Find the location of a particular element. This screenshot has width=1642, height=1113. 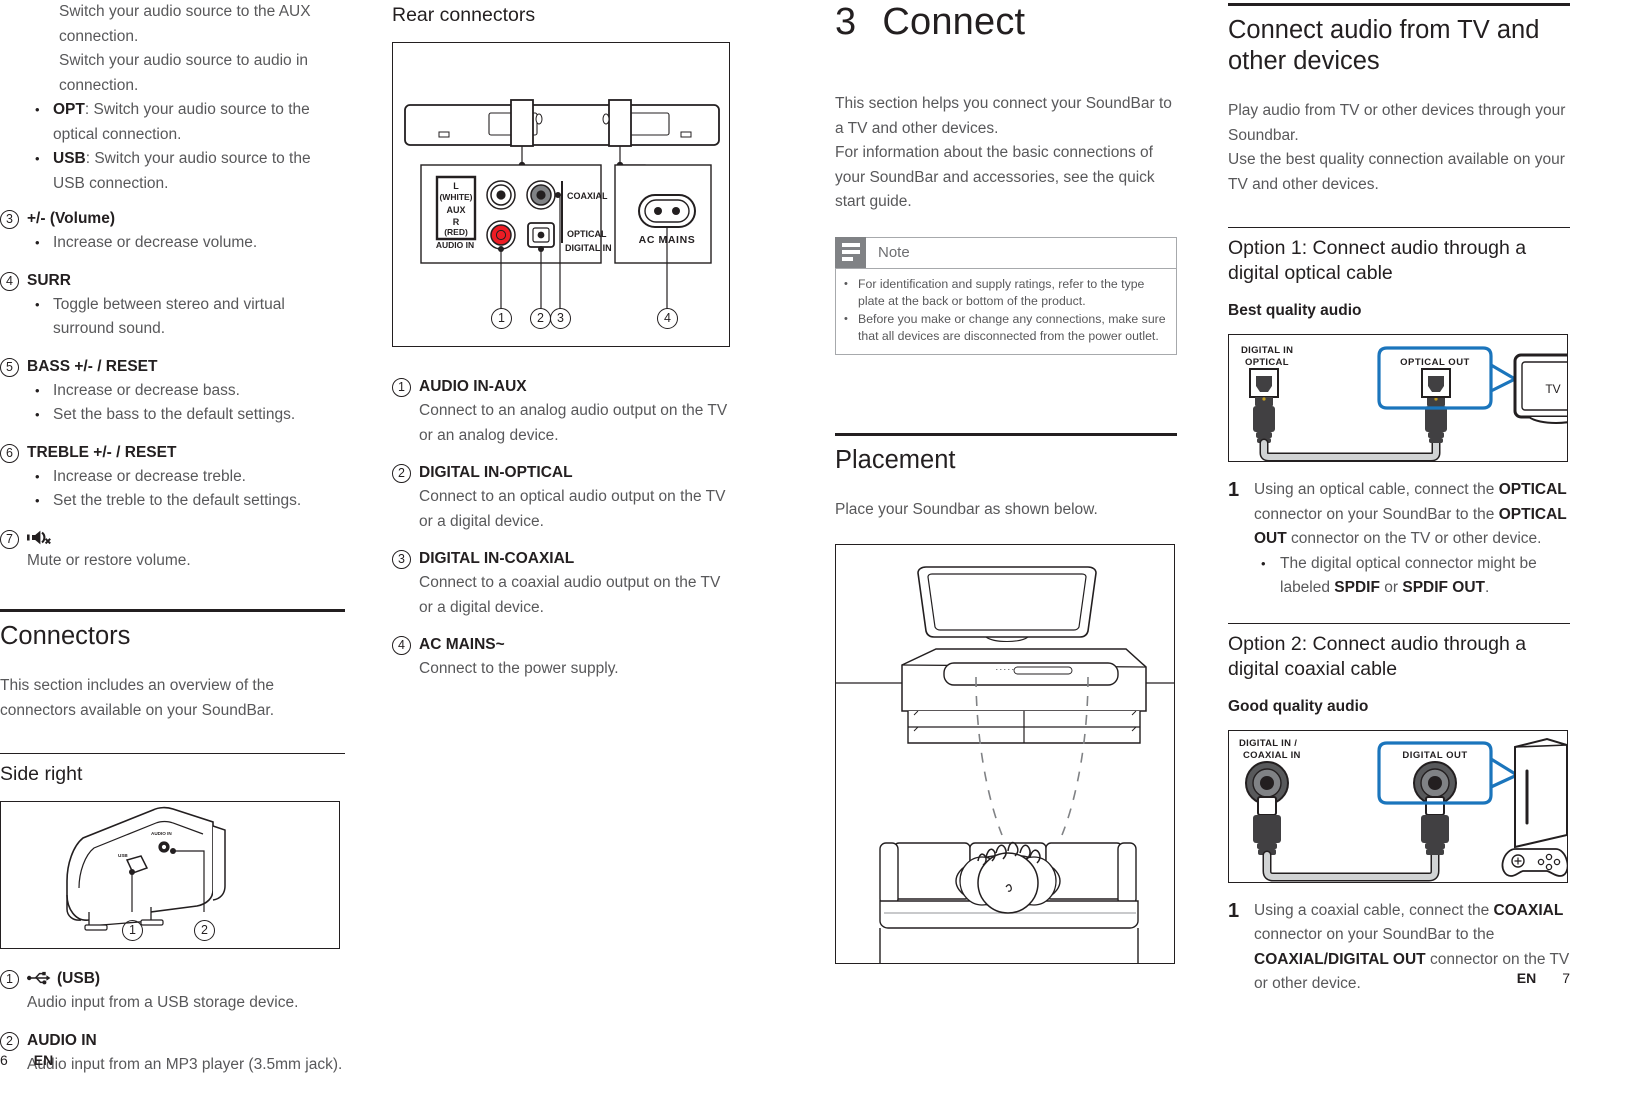

page-number: 7 is located at coordinates (1566, 977).